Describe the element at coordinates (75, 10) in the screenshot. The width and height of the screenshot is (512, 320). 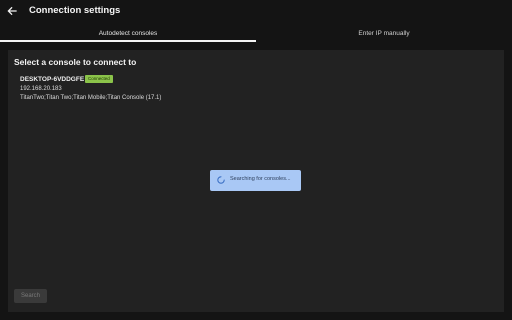
I see `page-title: Connection settings` at that location.